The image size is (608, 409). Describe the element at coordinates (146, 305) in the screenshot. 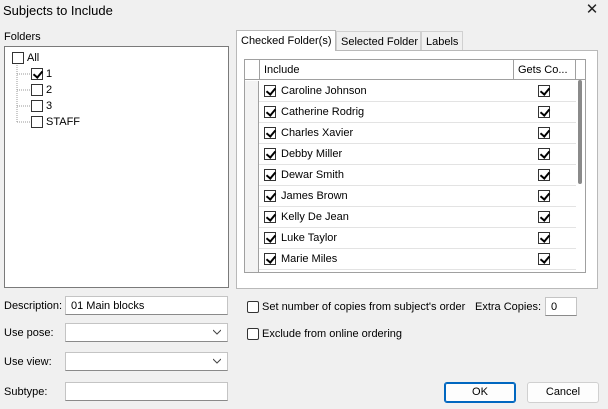

I see `description-input: 01 Main blocks` at that location.